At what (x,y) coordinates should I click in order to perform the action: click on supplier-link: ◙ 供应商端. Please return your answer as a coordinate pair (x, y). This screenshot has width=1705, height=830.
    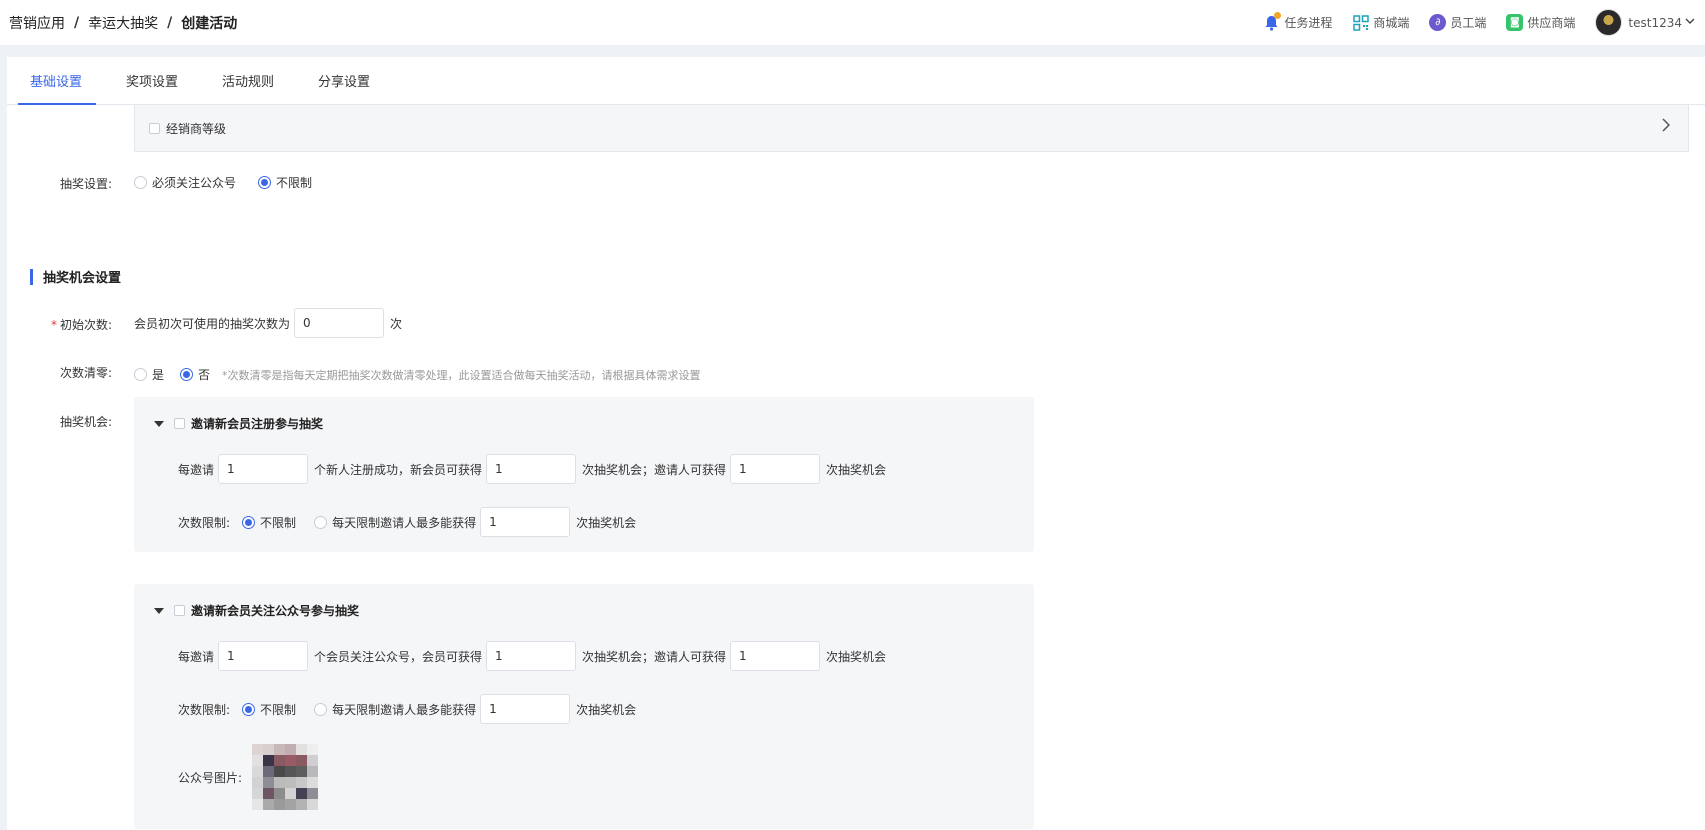
    Looking at the image, I should click on (1540, 22).